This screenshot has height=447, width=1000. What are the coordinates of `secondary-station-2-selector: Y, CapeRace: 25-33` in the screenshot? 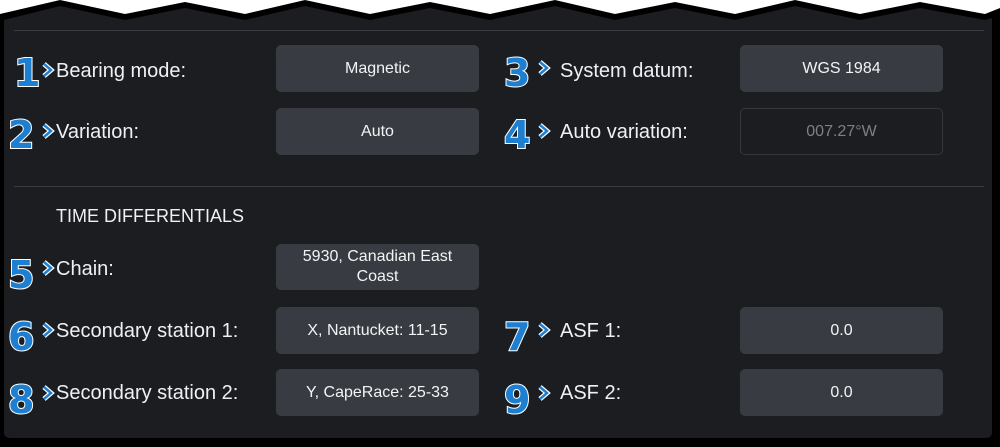 It's located at (377, 392).